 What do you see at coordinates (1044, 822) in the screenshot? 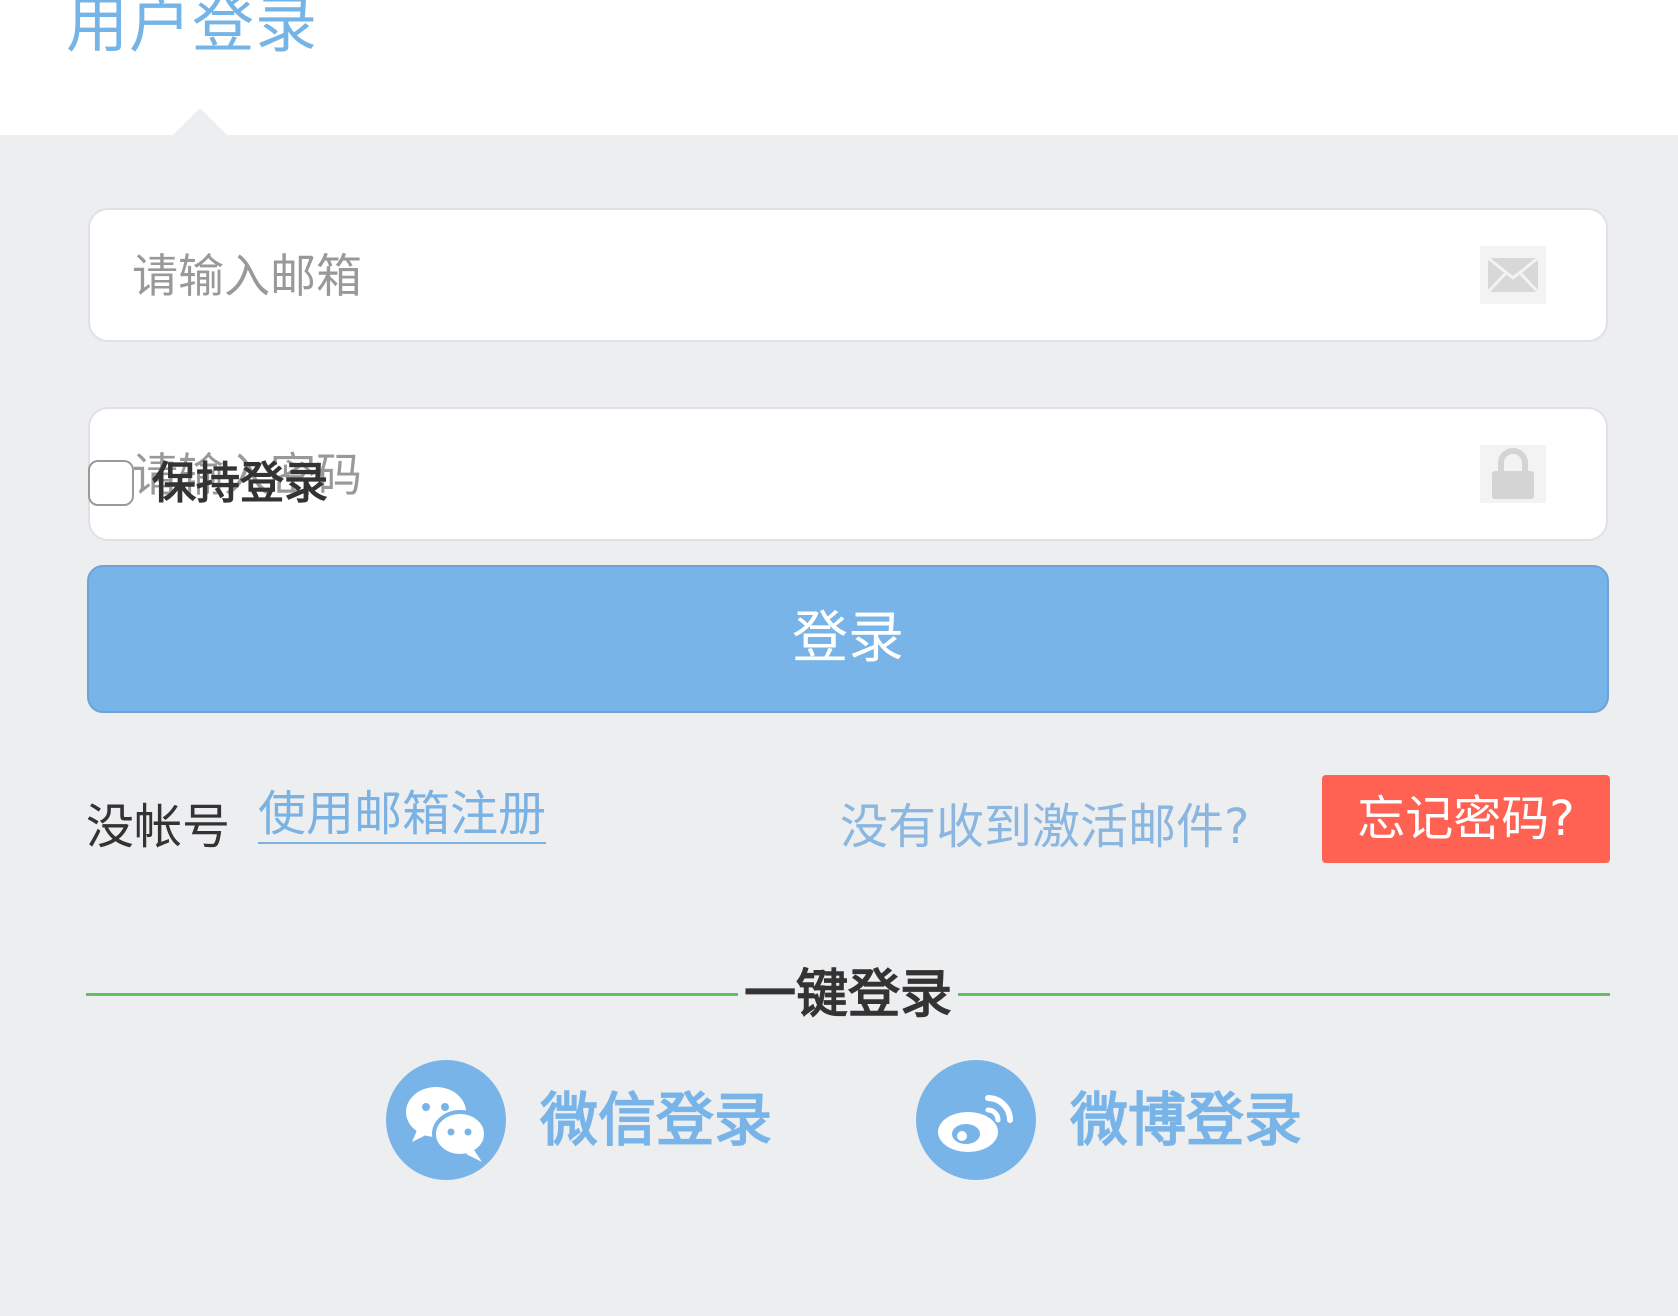
I see `resend-activation-link: 没有收到激活邮件?` at bounding box center [1044, 822].